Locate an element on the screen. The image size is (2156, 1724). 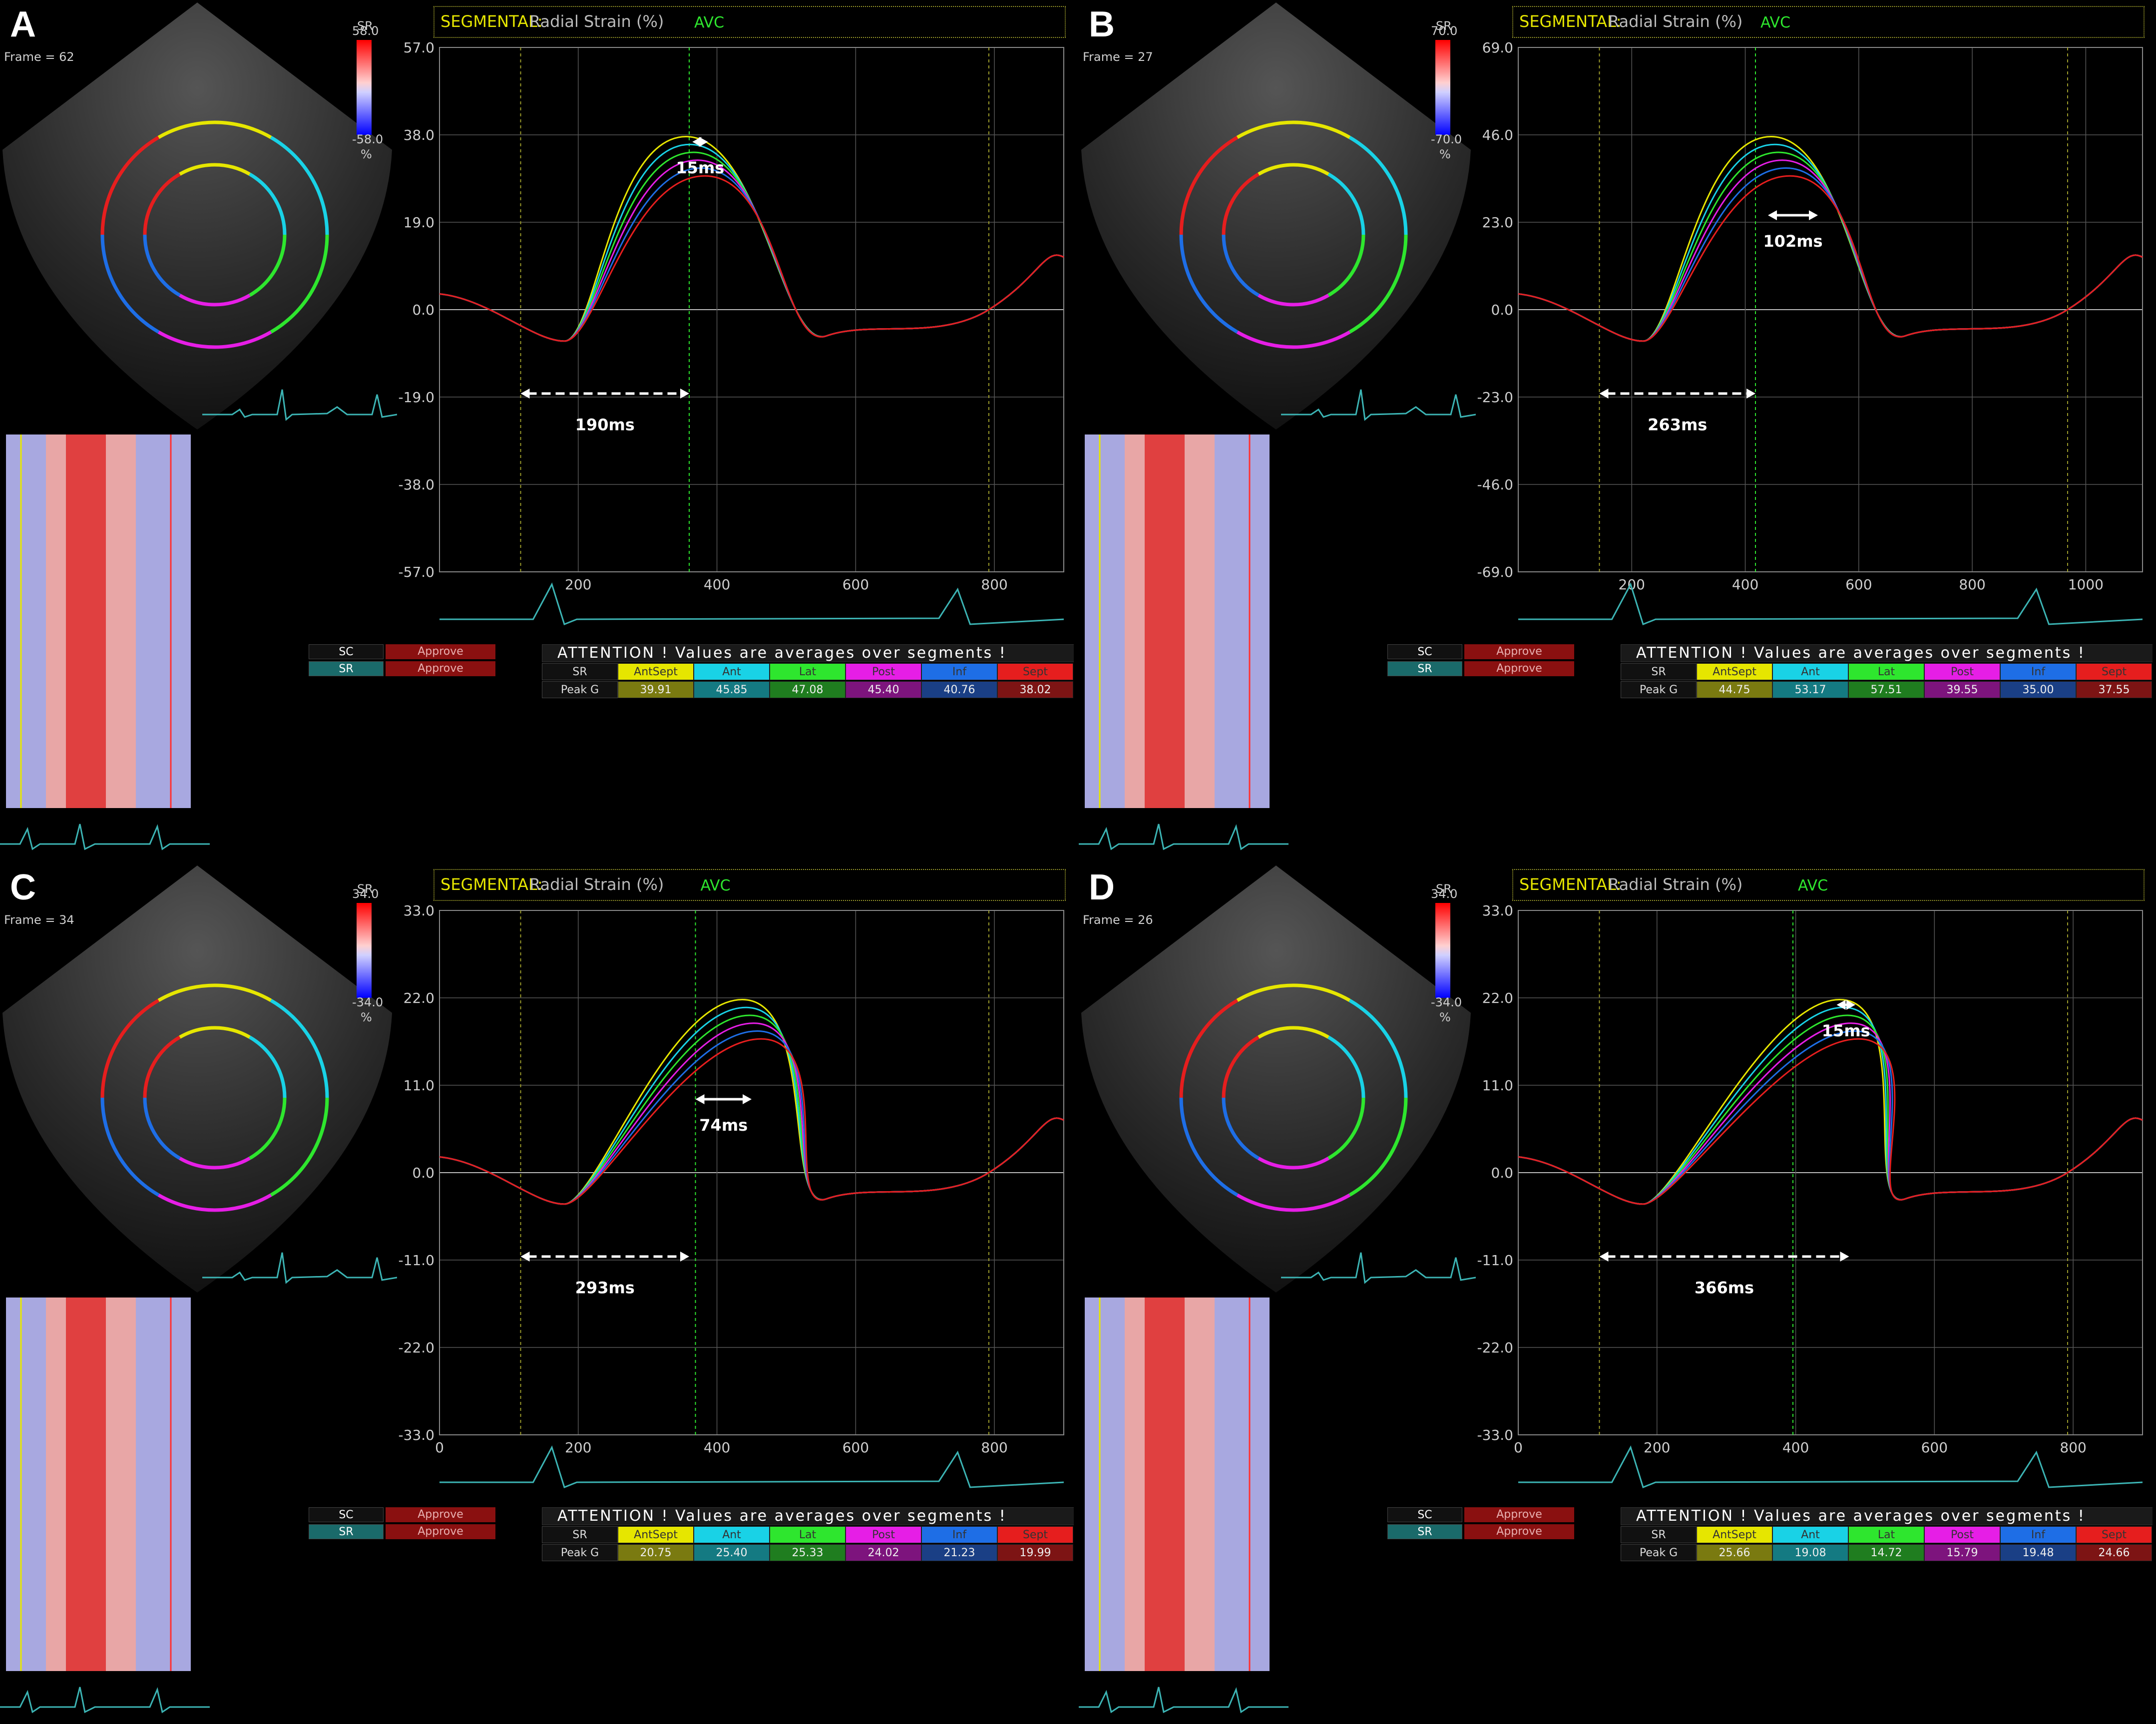
peak-value-post: 45.40 is located at coordinates (883, 690).